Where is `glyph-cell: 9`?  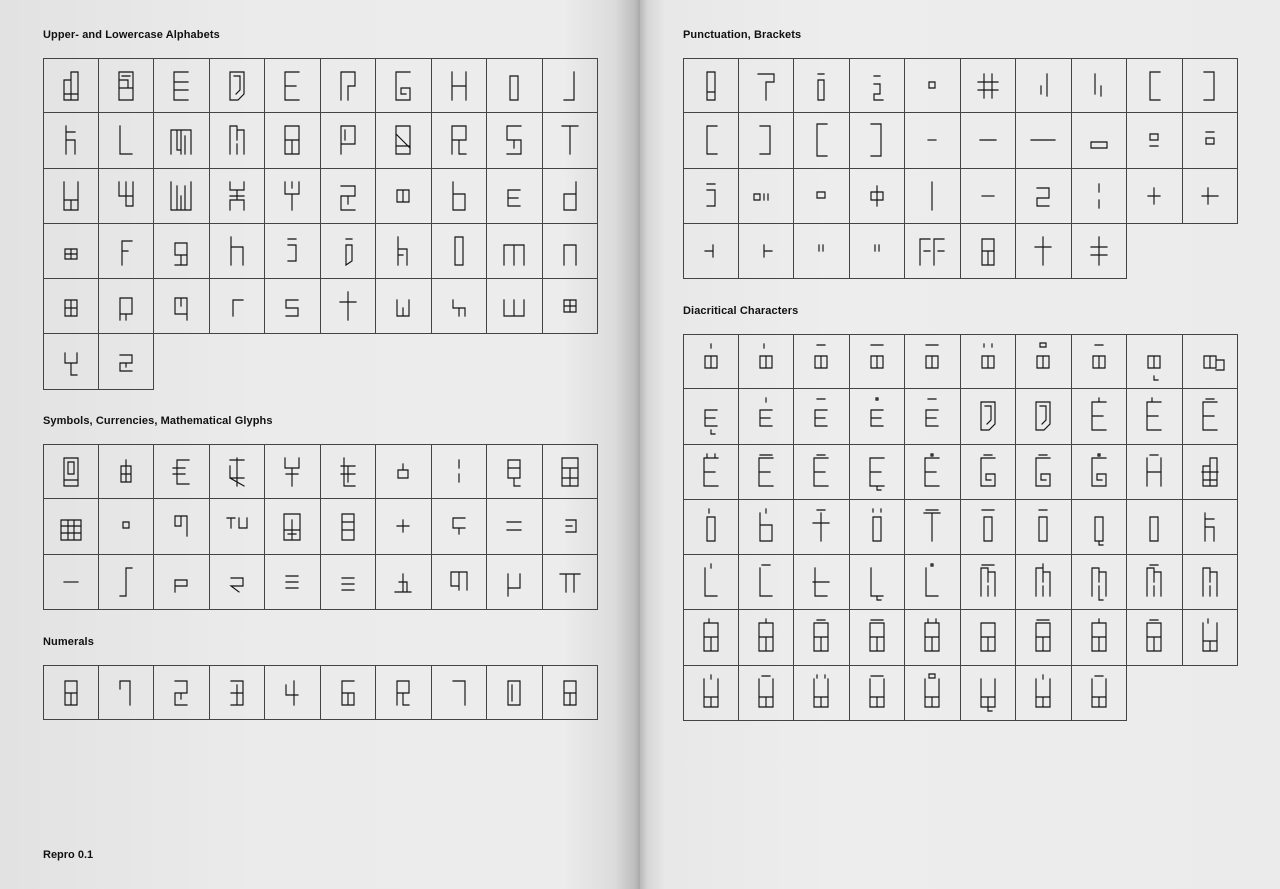 glyph-cell: 9 is located at coordinates (126, 693).